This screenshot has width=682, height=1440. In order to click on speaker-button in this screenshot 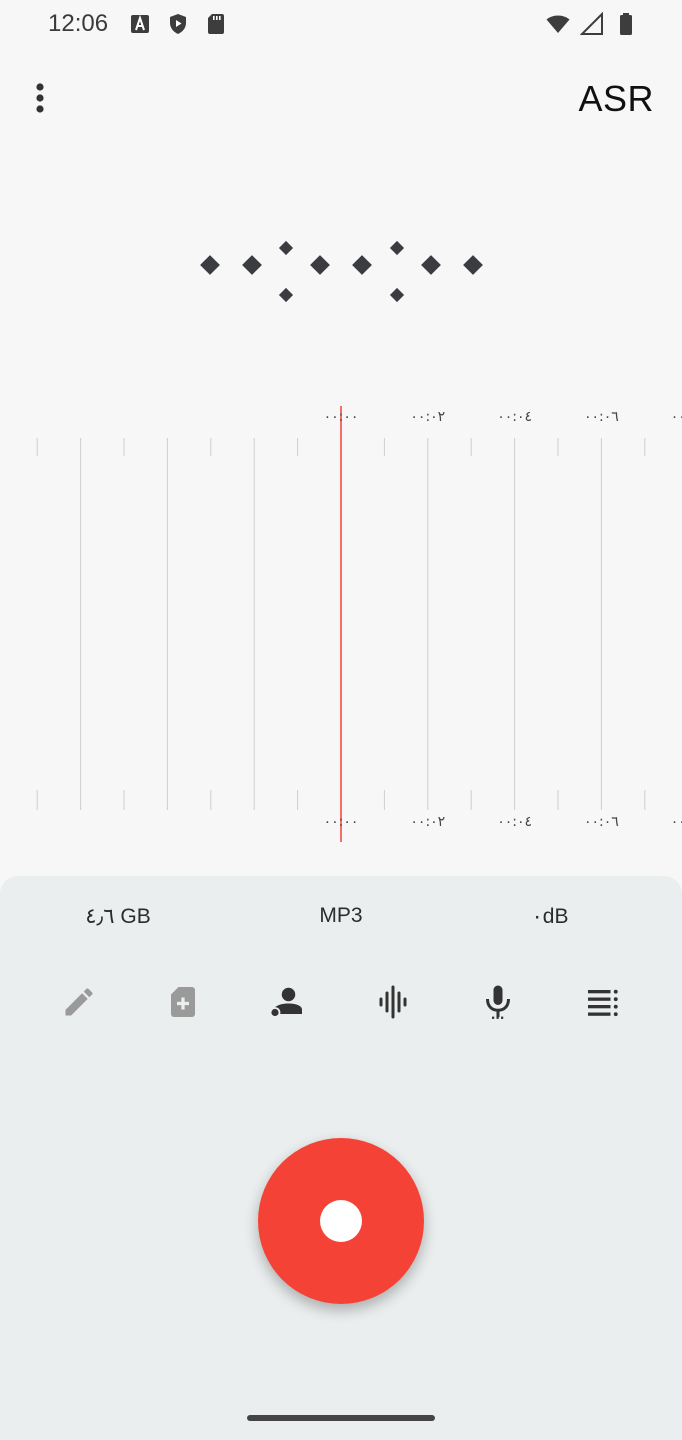, I will do `click(287, 1002)`.